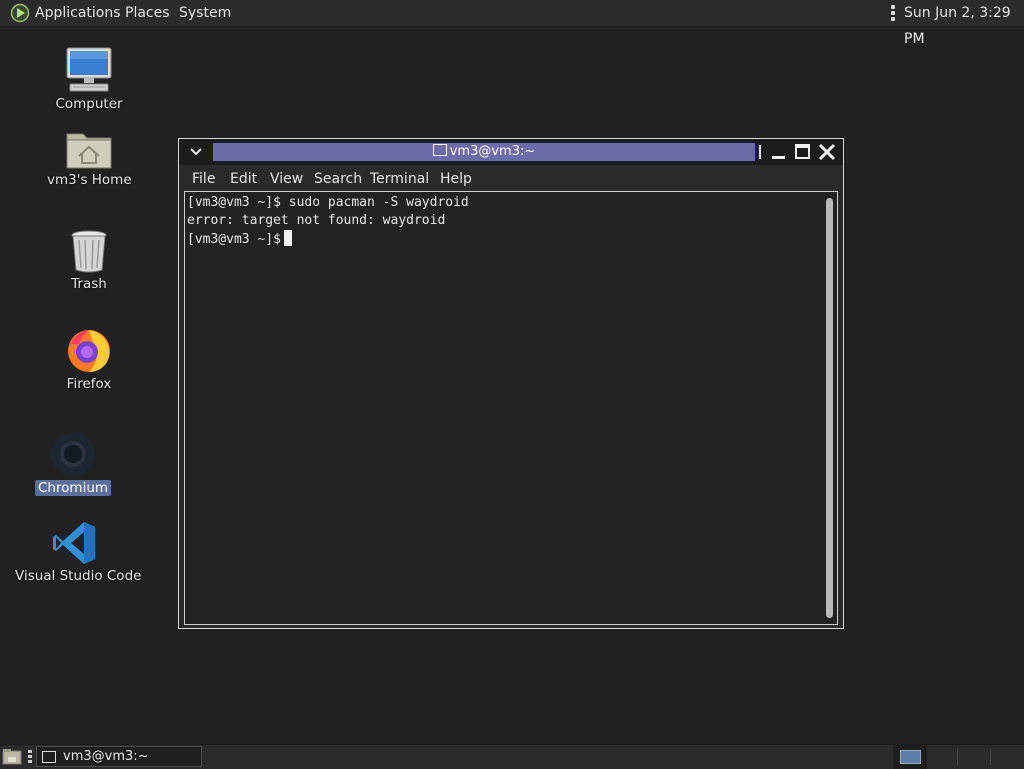 The image size is (1024, 769). Describe the element at coordinates (803, 152) in the screenshot. I see `maximize-button` at that location.